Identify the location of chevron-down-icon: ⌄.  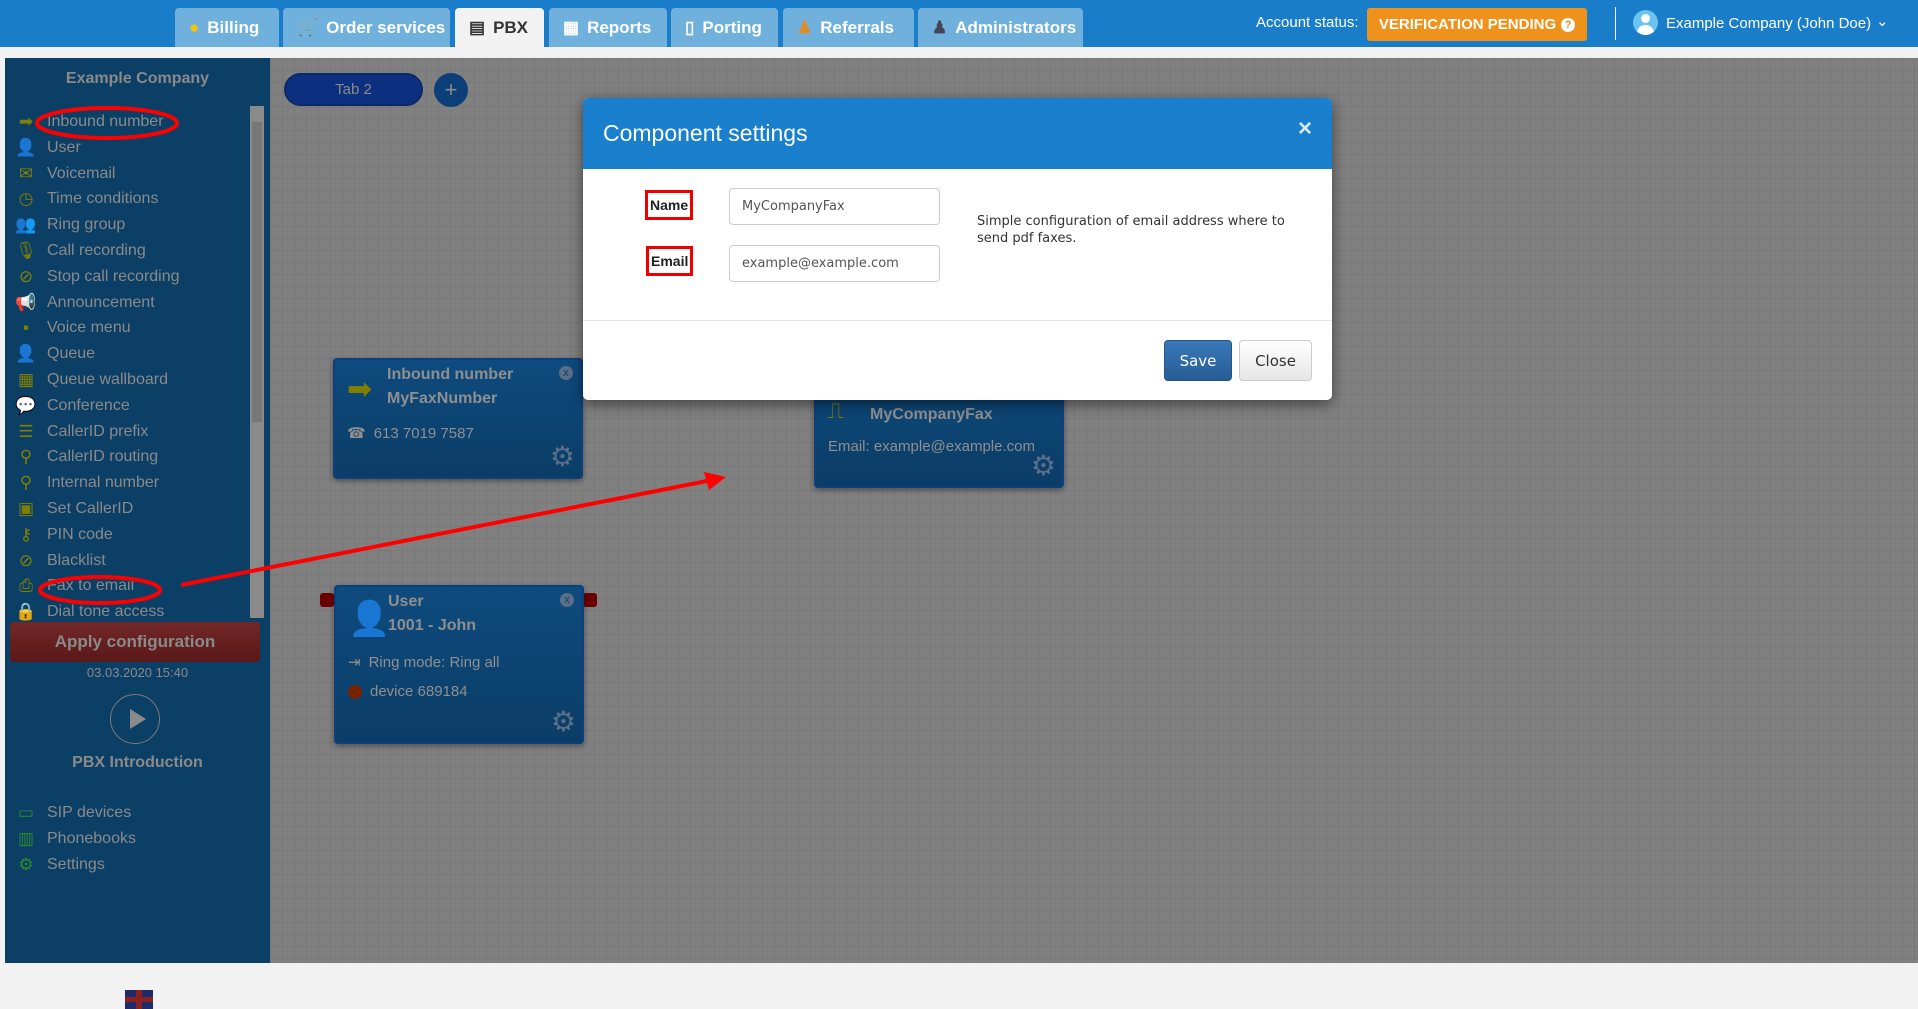
(1882, 21).